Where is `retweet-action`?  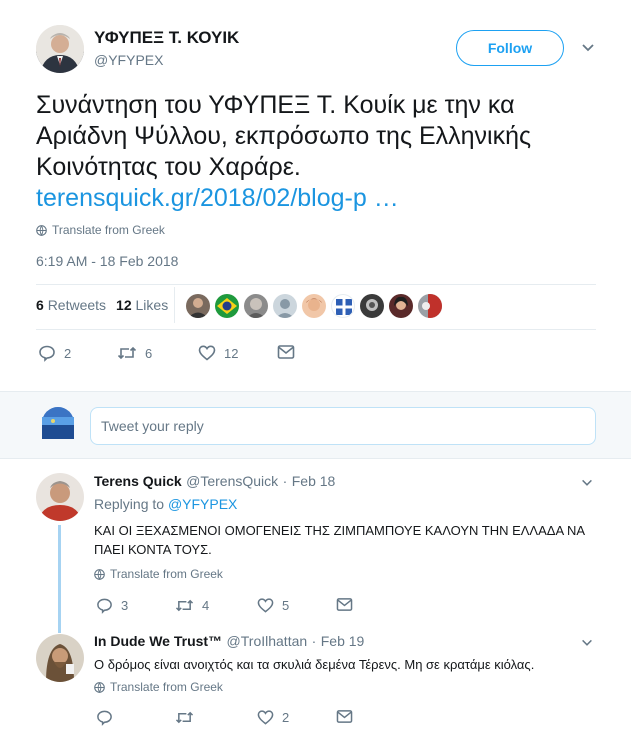
retweet-action is located at coordinates (188, 717).